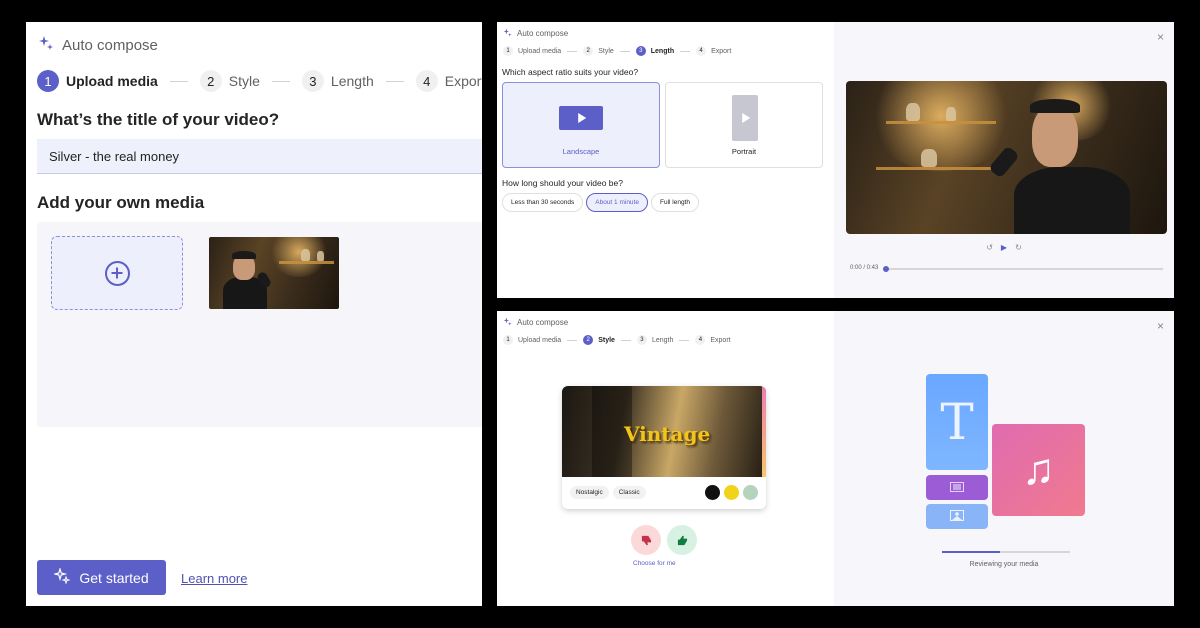 This screenshot has width=1200, height=628. Describe the element at coordinates (957, 516) in the screenshot. I see `image-tile` at that location.